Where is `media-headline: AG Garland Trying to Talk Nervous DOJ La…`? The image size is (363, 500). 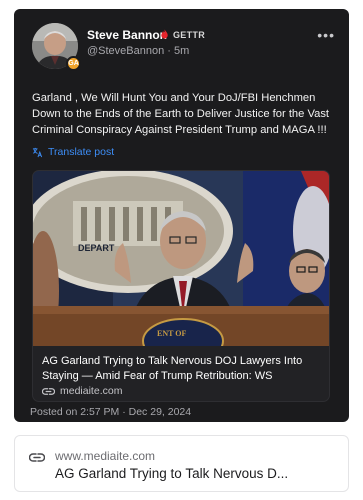
media-headline: AG Garland Trying to Talk Nervous DOJ La… is located at coordinates (183, 368).